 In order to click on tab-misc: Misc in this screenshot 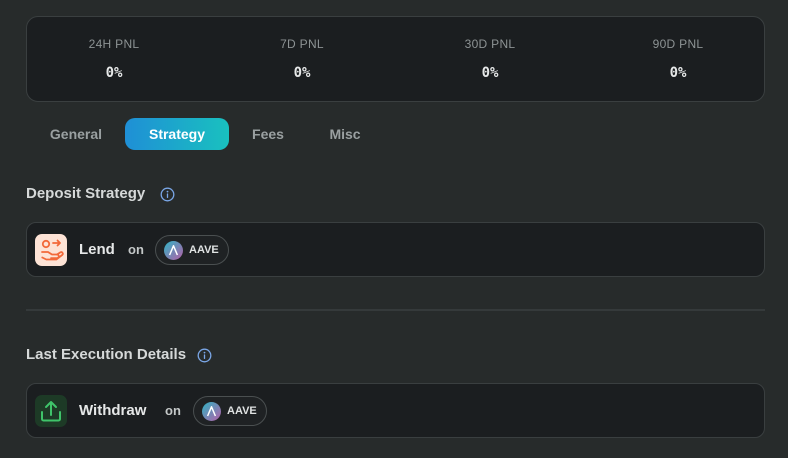, I will do `click(345, 134)`.